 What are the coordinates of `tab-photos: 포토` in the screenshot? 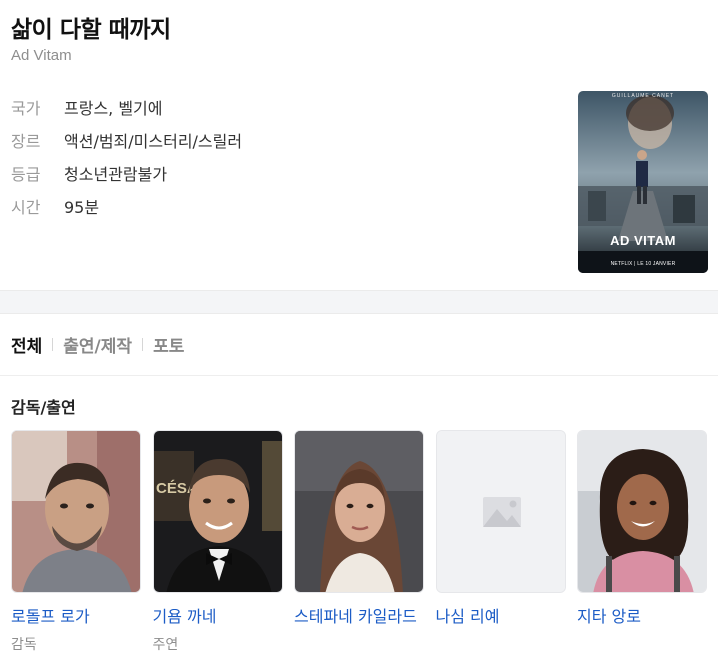 It's located at (168, 344).